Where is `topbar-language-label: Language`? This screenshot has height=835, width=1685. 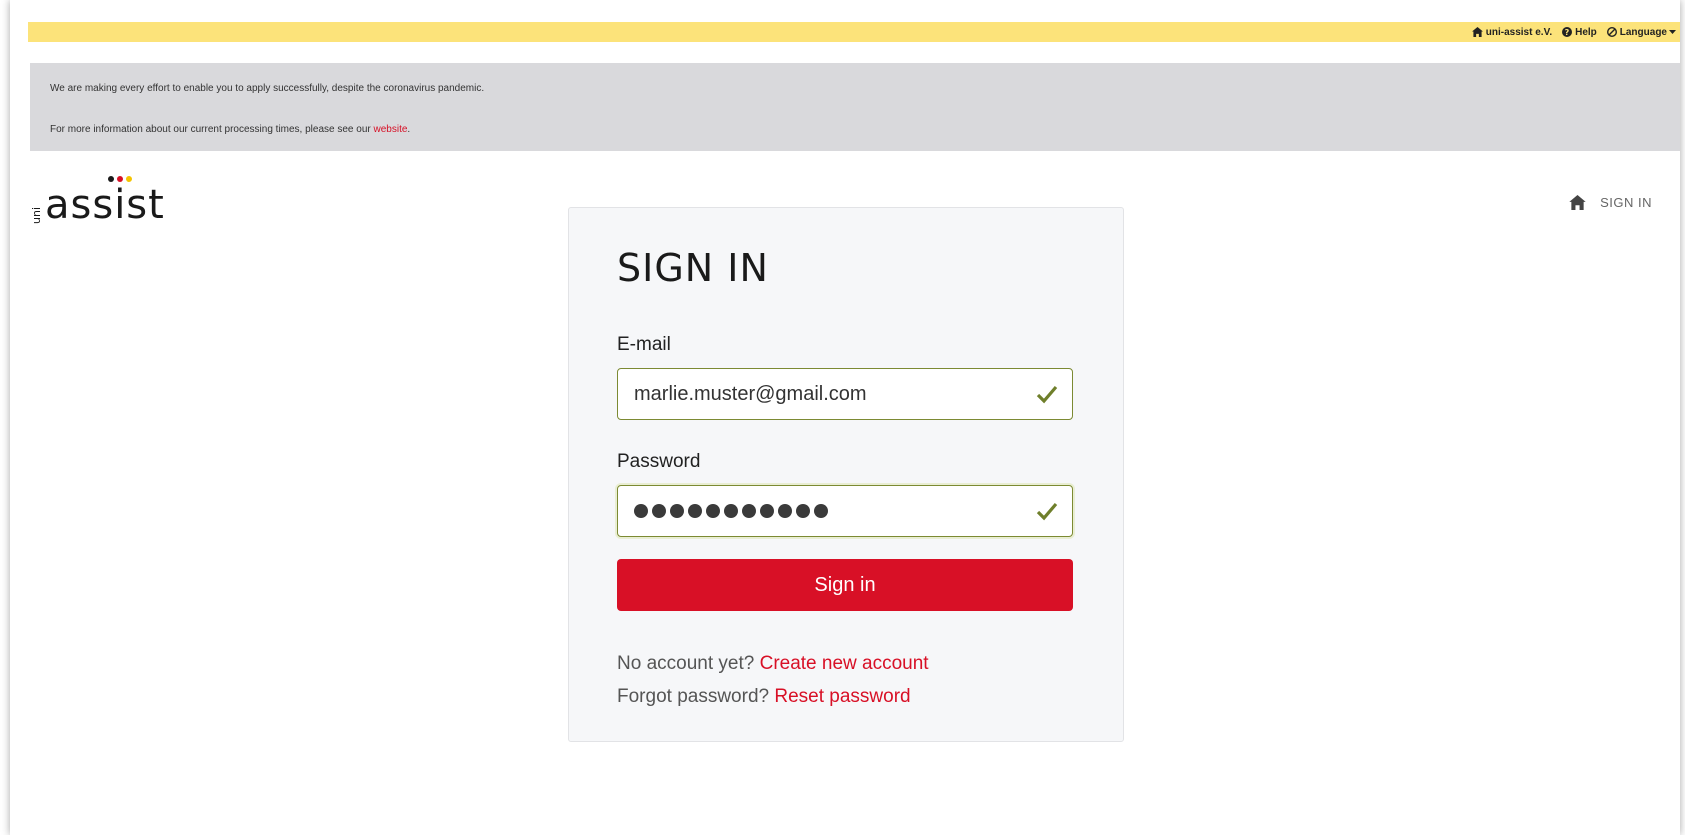 topbar-language-label: Language is located at coordinates (1643, 32).